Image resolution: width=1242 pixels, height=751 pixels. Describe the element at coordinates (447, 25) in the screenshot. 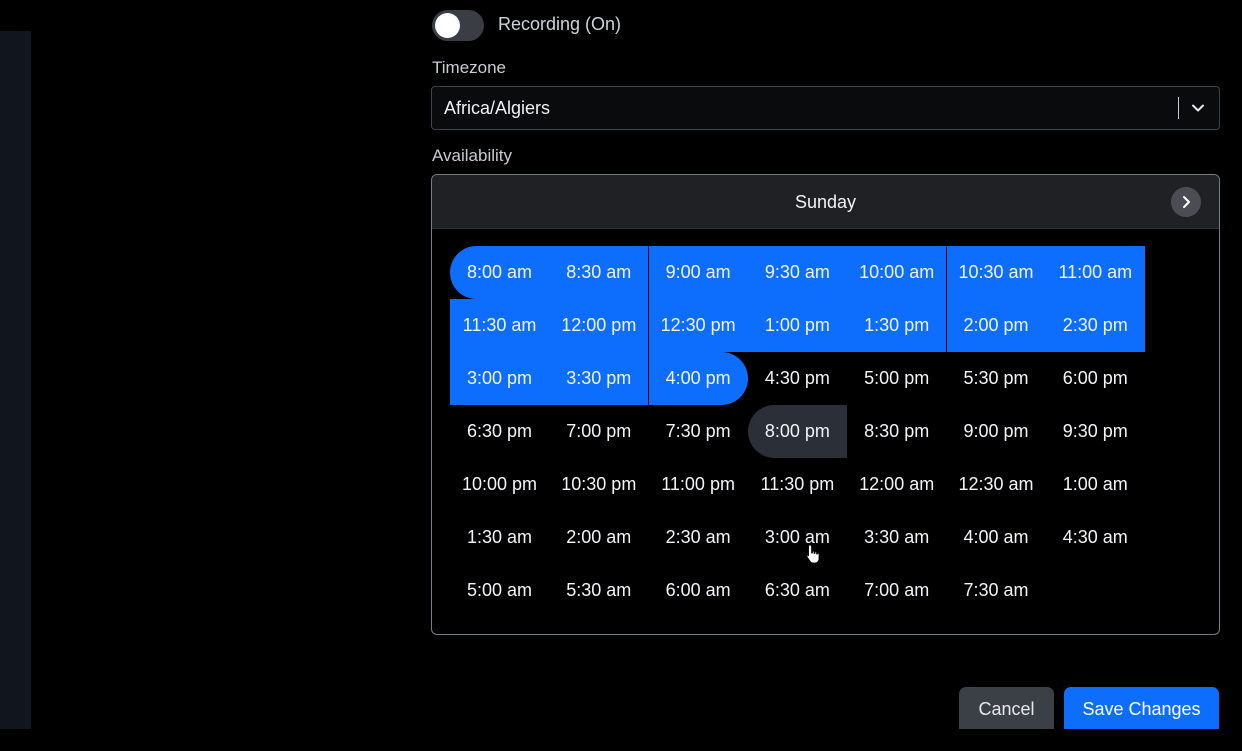

I see `toggle-knob` at that location.